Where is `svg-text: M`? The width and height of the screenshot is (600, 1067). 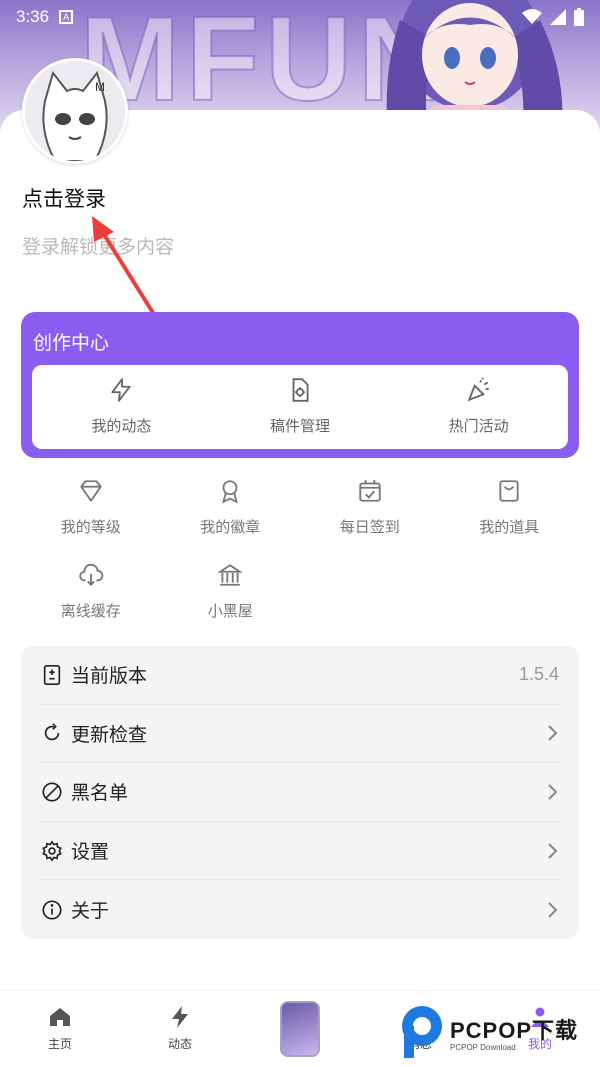
svg-text: M is located at coordinates (100, 87).